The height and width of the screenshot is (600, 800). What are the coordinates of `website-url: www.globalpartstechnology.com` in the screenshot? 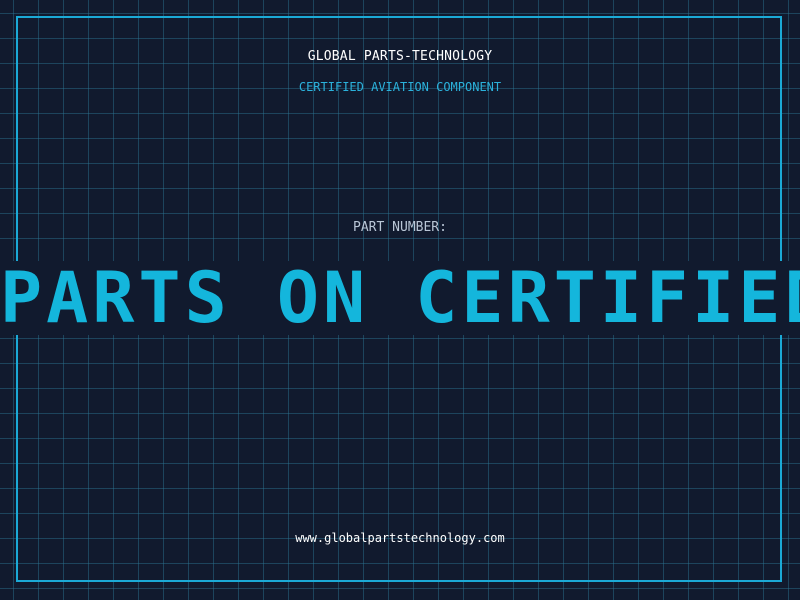 It's located at (400, 538).